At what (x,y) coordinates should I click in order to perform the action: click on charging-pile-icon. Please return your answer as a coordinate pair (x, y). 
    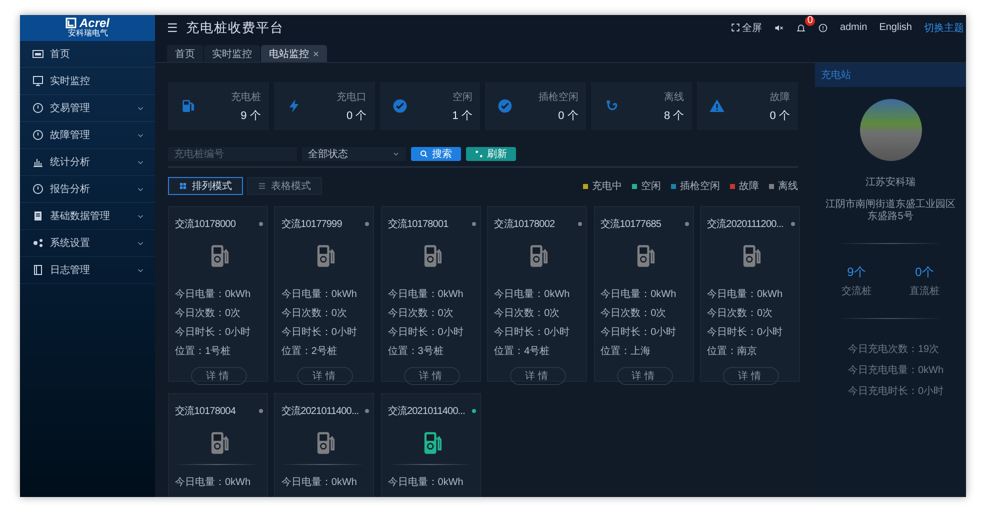
    Looking at the image, I should click on (188, 106).